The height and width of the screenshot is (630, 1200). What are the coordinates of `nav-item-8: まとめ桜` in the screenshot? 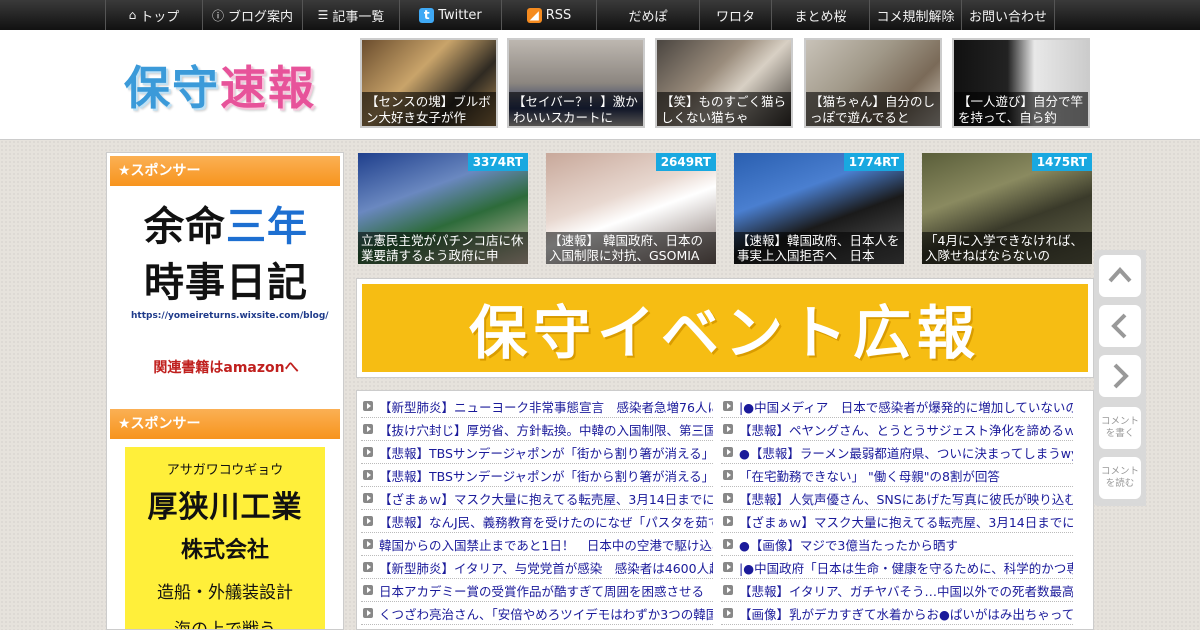 It's located at (820, 15).